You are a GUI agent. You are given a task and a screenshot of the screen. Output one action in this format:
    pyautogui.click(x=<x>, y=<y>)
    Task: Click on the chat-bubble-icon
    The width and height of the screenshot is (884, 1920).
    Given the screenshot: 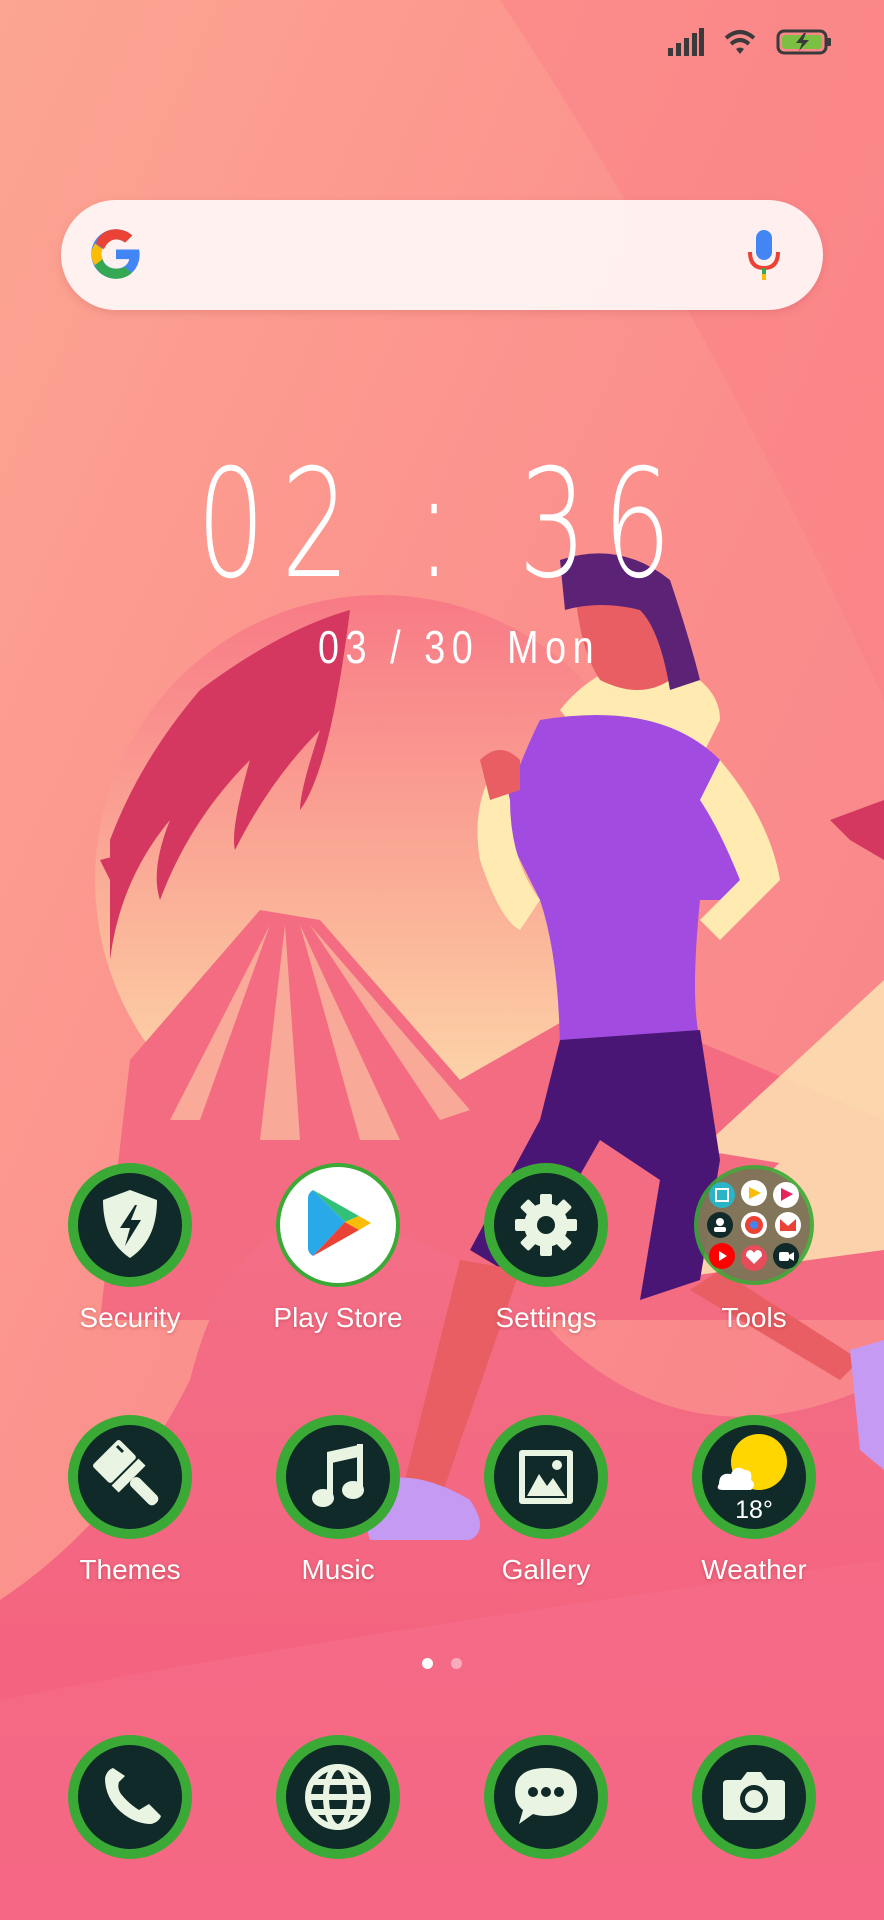 What is the action you would take?
    pyautogui.click(x=546, y=1797)
    